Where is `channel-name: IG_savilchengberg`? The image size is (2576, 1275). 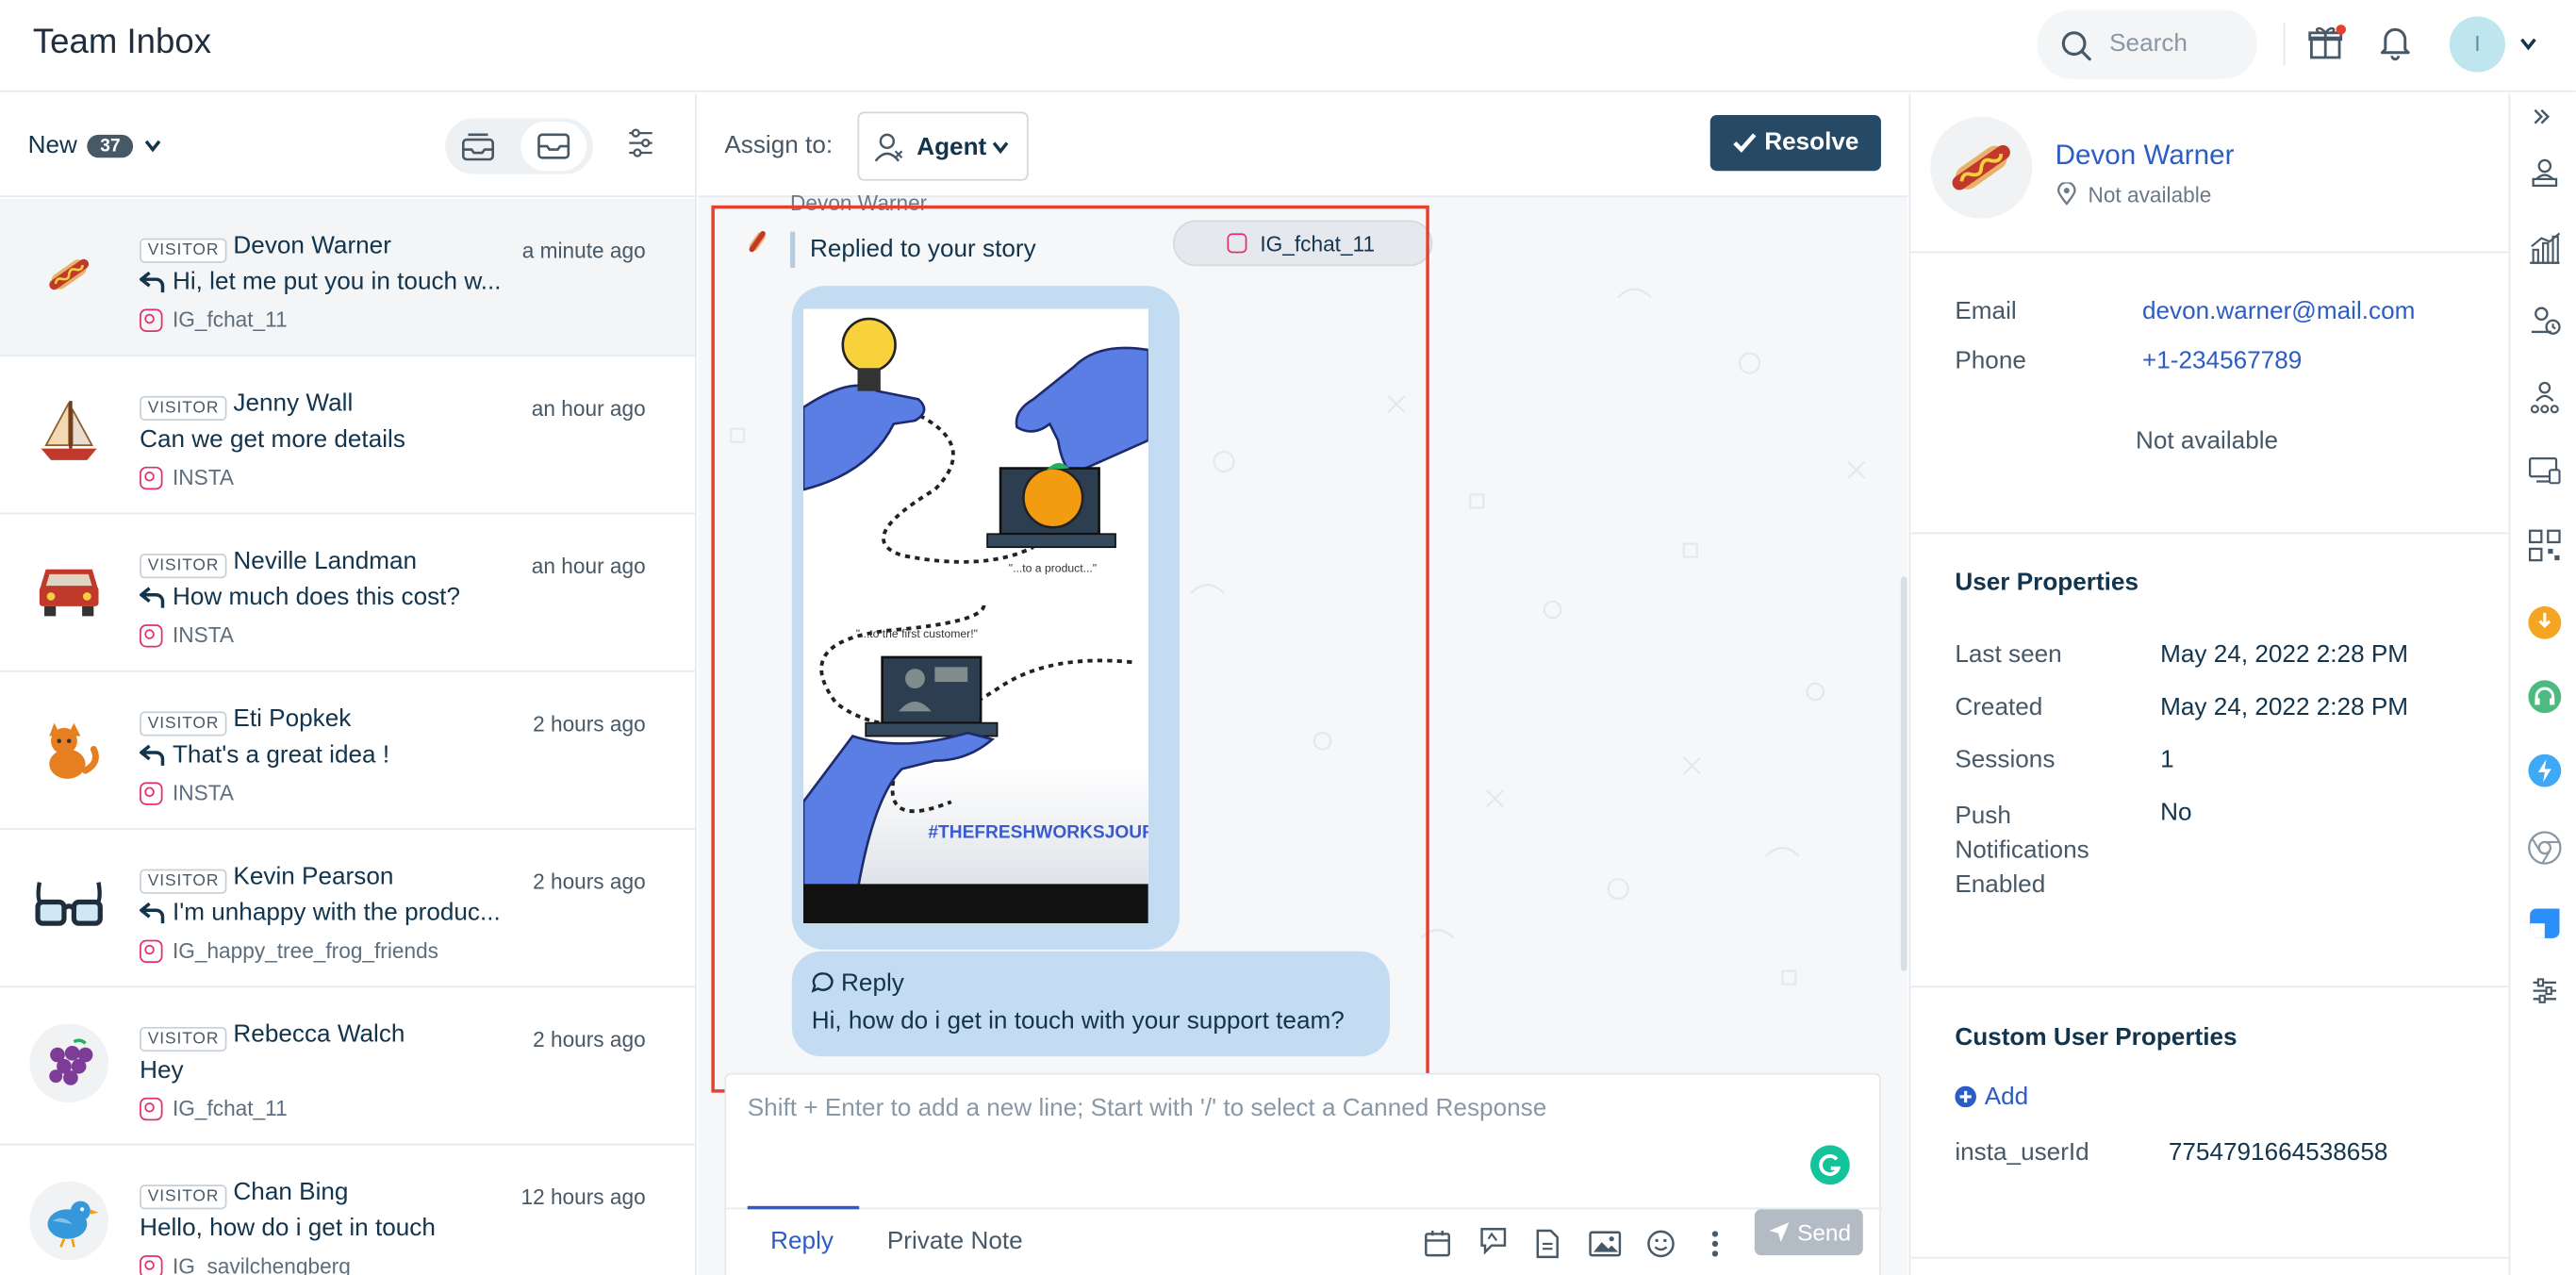
channel-name: IG_savilchengberg is located at coordinates (261, 1264).